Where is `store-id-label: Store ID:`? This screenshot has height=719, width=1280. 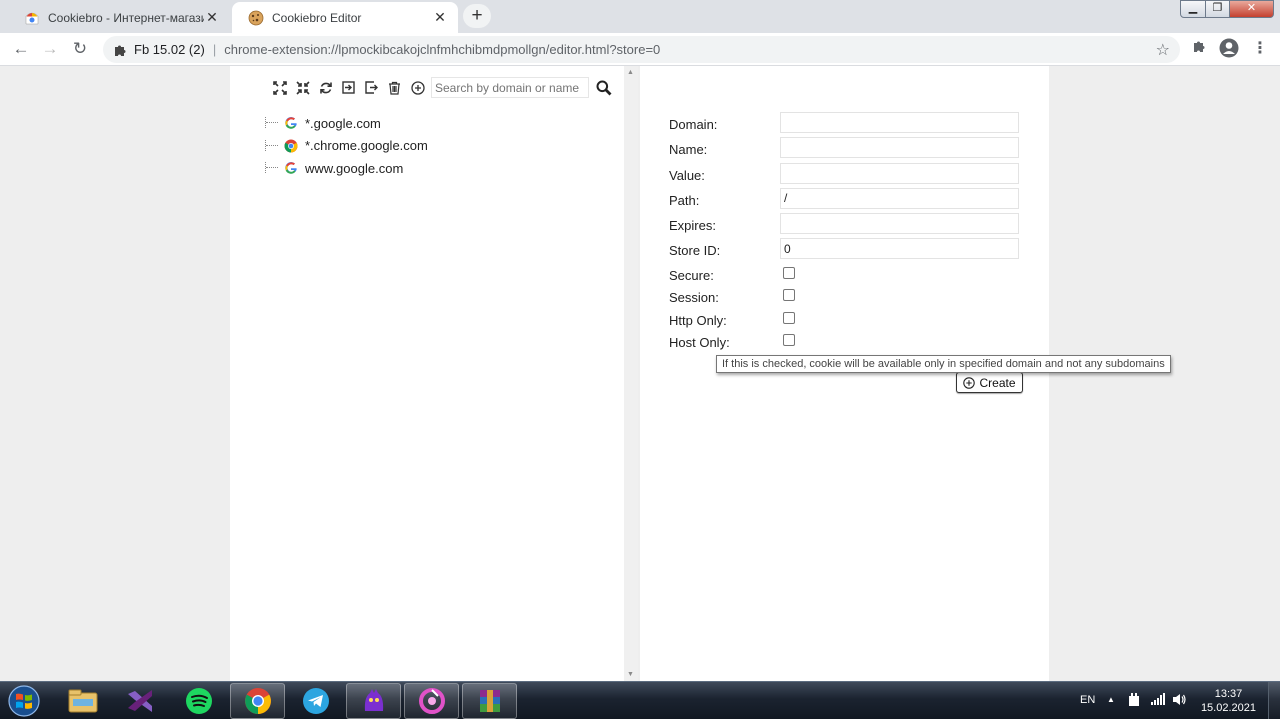
store-id-label: Store ID: is located at coordinates (695, 251).